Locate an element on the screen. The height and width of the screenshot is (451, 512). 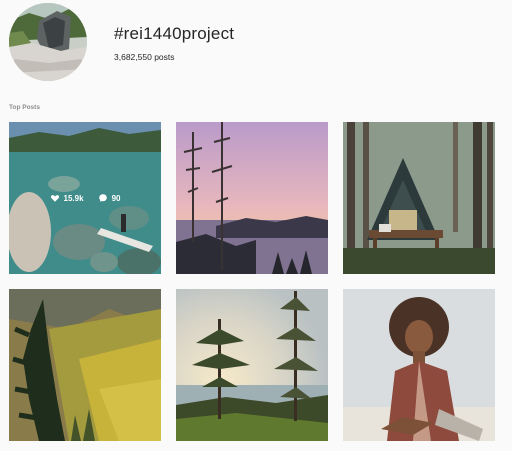
avatar-image is located at coordinates (48, 42).